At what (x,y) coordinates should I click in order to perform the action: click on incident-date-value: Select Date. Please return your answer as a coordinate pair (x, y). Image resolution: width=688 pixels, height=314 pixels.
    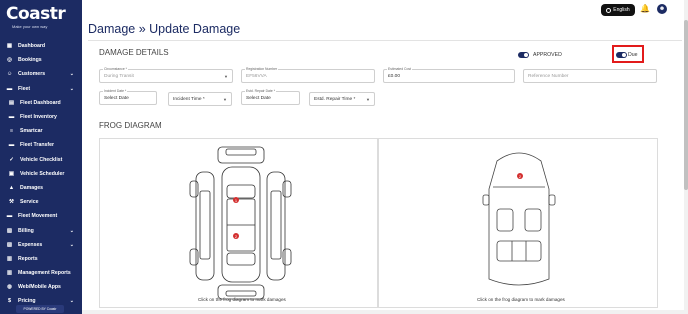
    Looking at the image, I should click on (116, 98).